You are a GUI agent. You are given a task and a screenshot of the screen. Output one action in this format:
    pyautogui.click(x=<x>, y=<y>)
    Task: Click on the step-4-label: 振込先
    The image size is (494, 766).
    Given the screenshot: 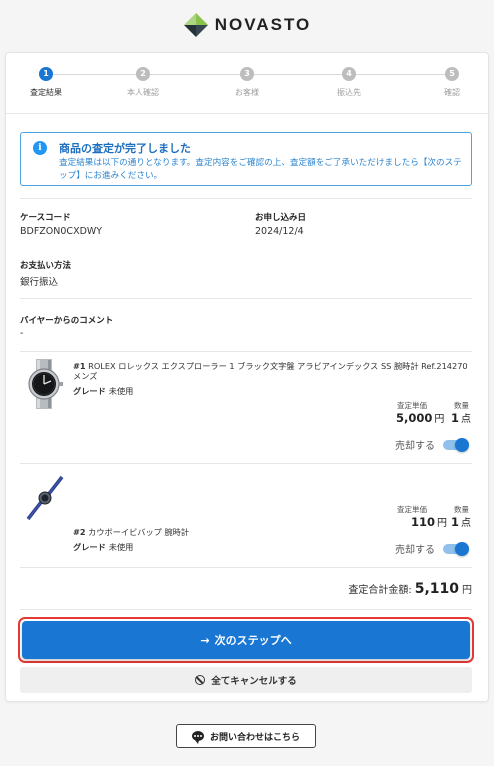 What is the action you would take?
    pyautogui.click(x=349, y=92)
    